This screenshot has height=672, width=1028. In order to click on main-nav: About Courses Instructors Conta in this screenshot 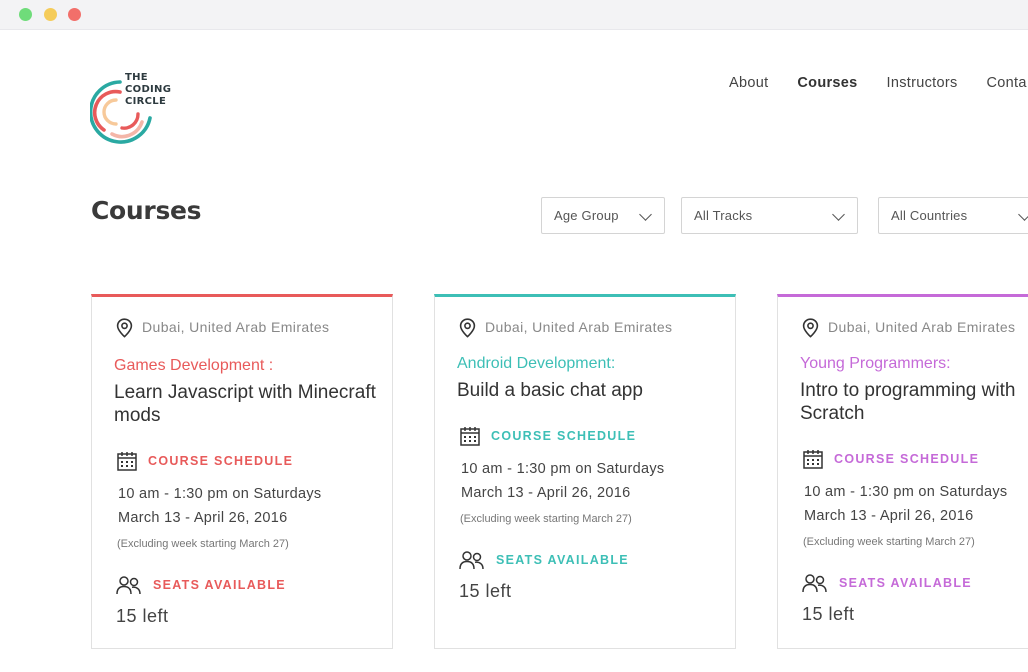, I will do `click(878, 81)`.